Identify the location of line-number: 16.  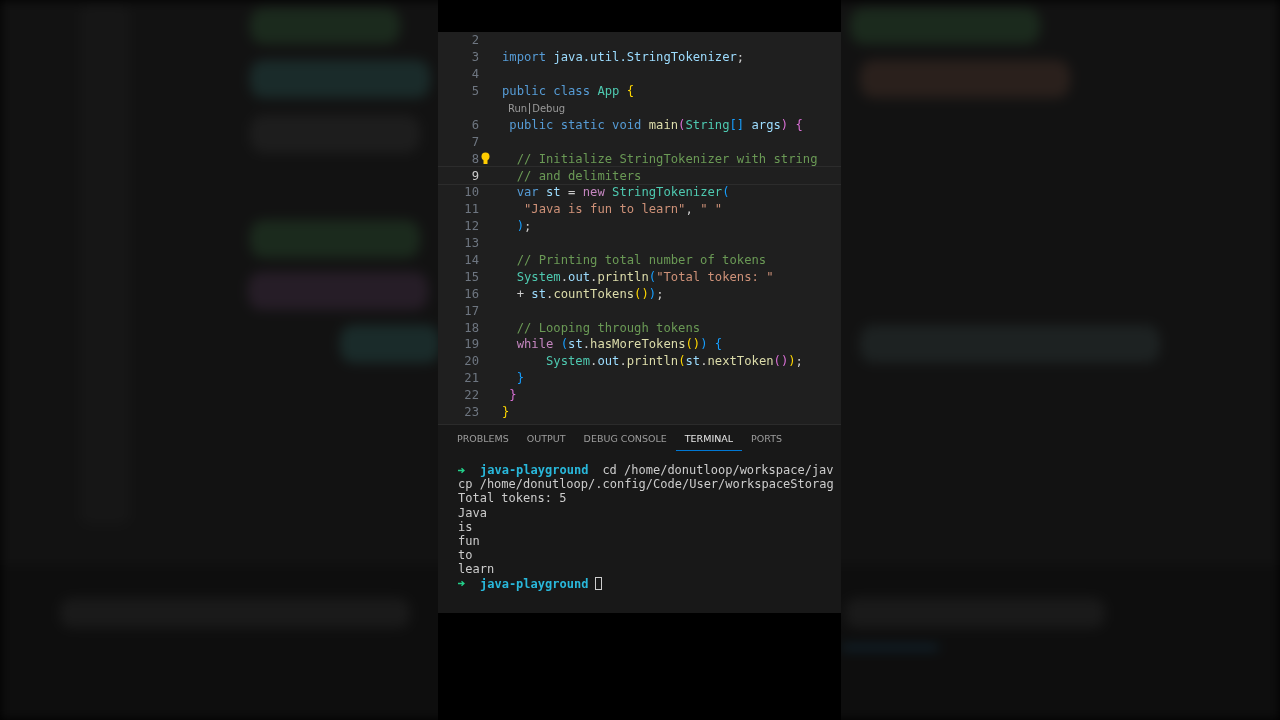
(471, 293).